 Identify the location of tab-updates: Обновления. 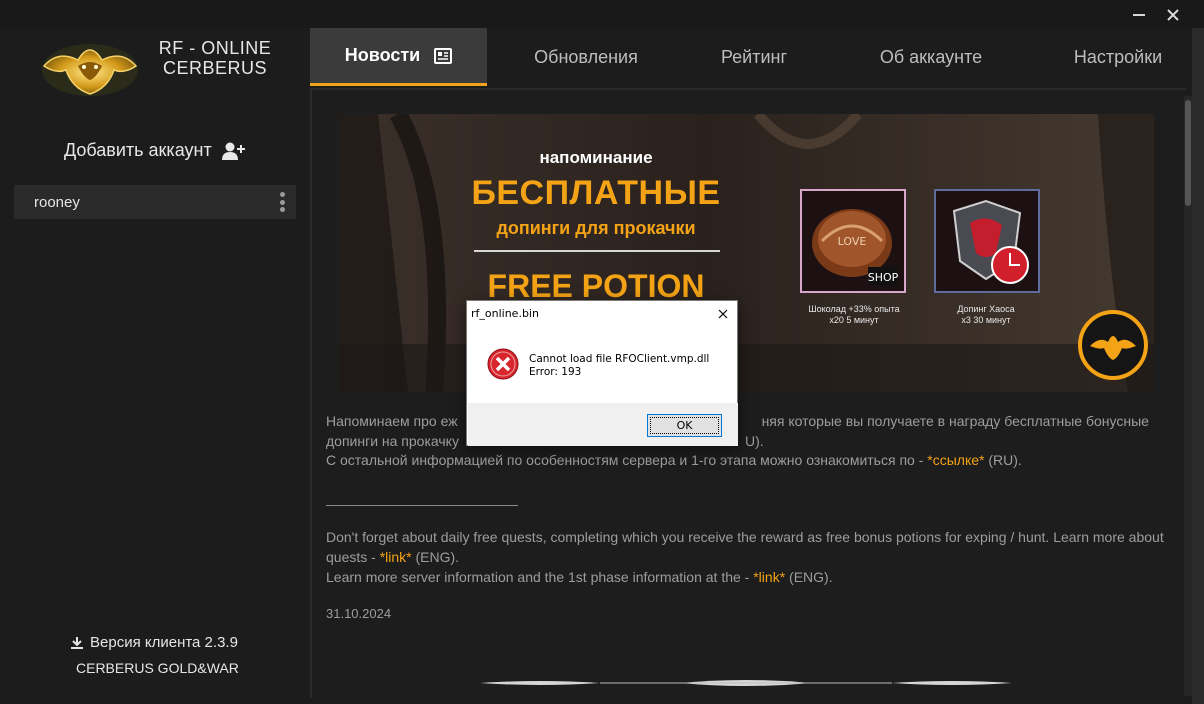
(586, 57).